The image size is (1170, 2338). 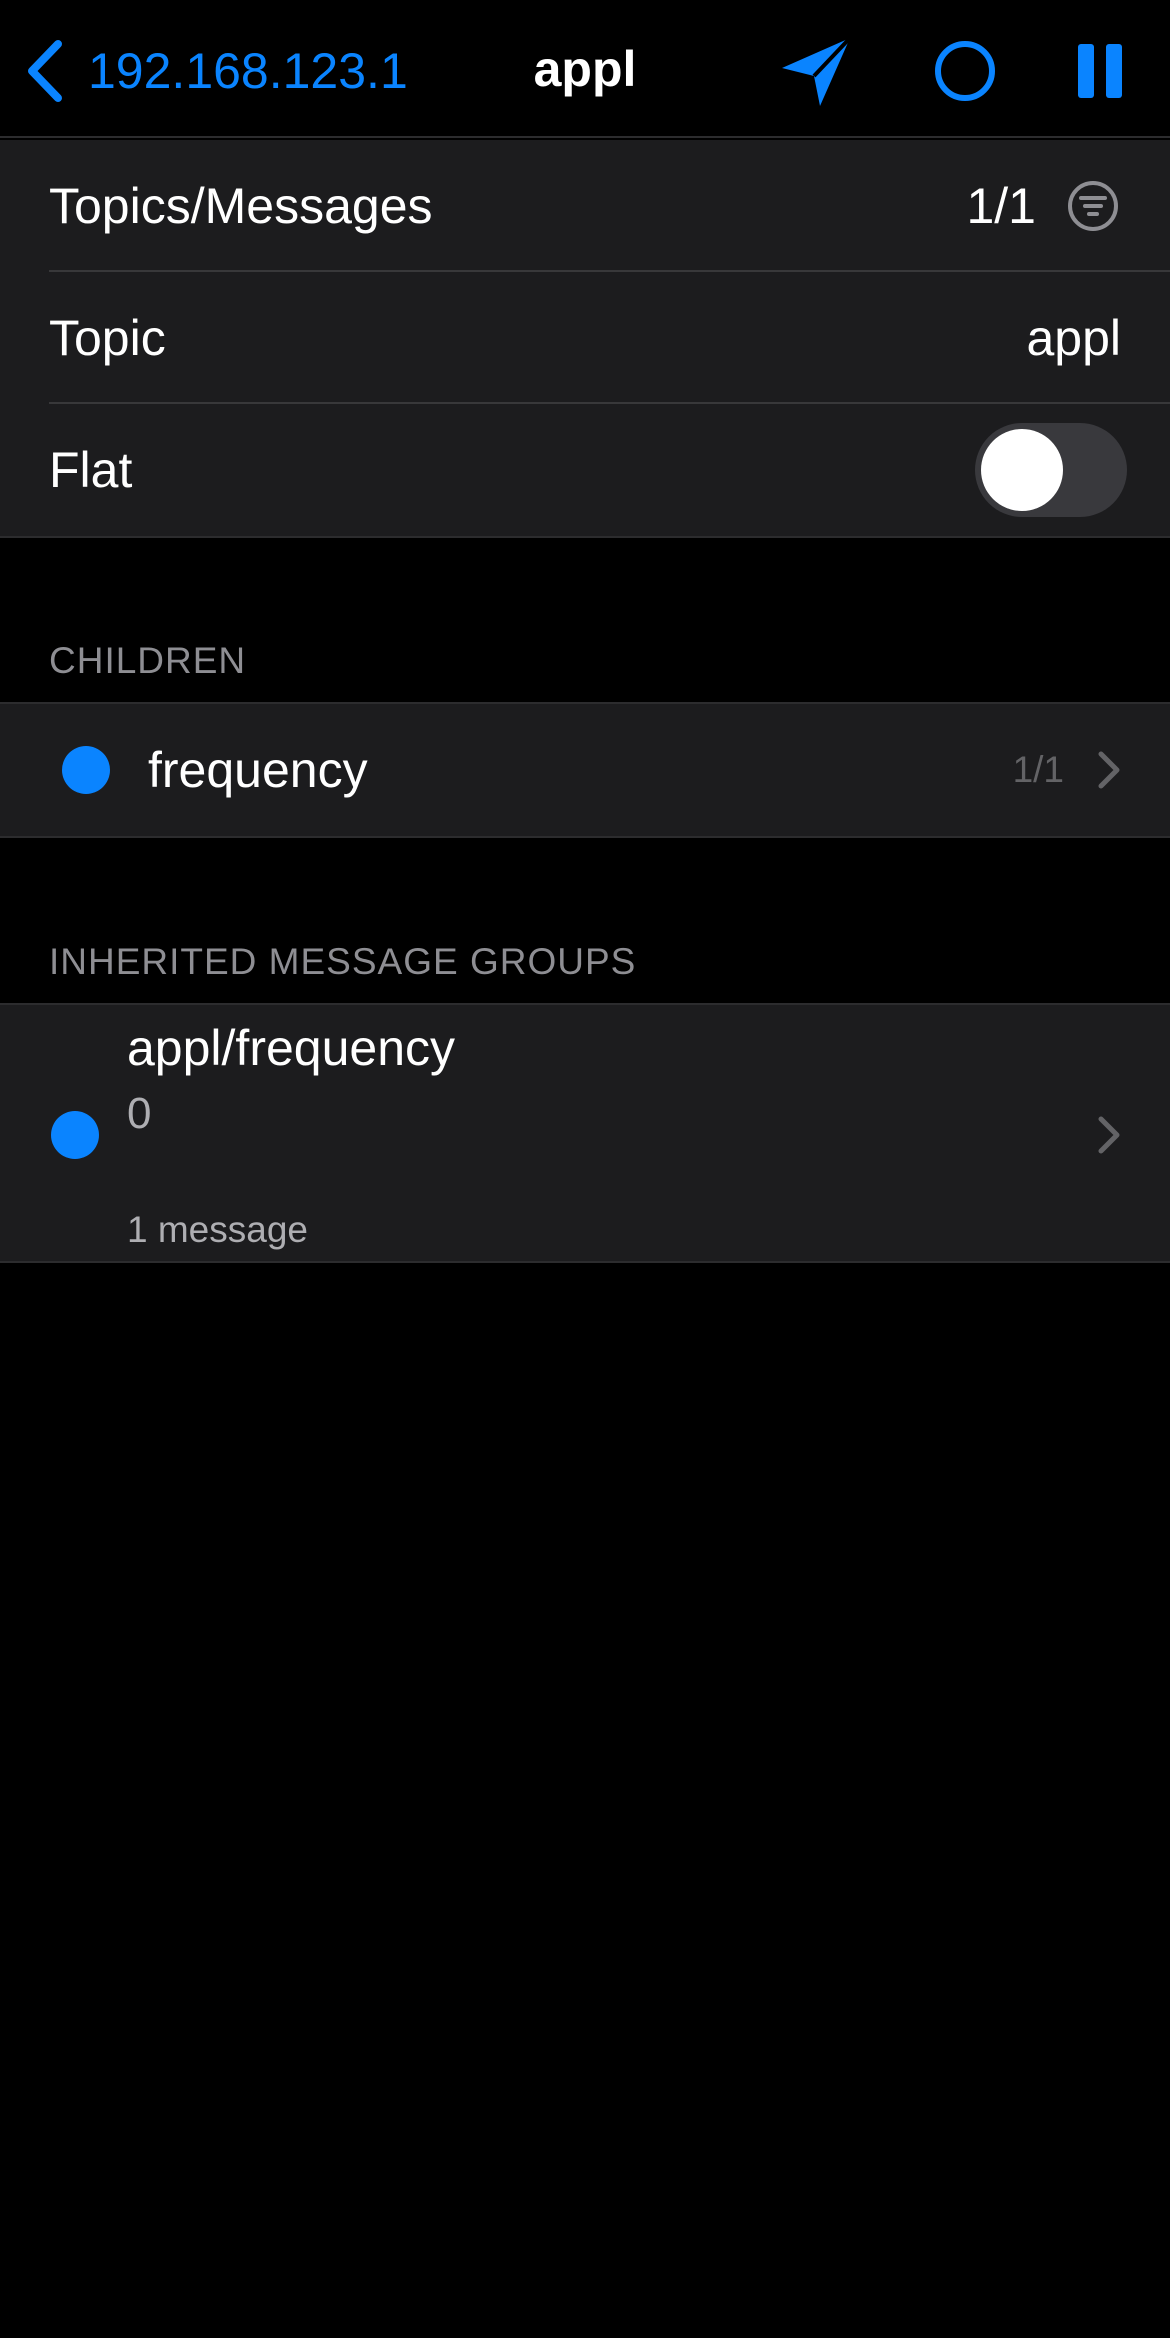 I want to click on child-item-count: 1/1, so click(x=1038, y=769).